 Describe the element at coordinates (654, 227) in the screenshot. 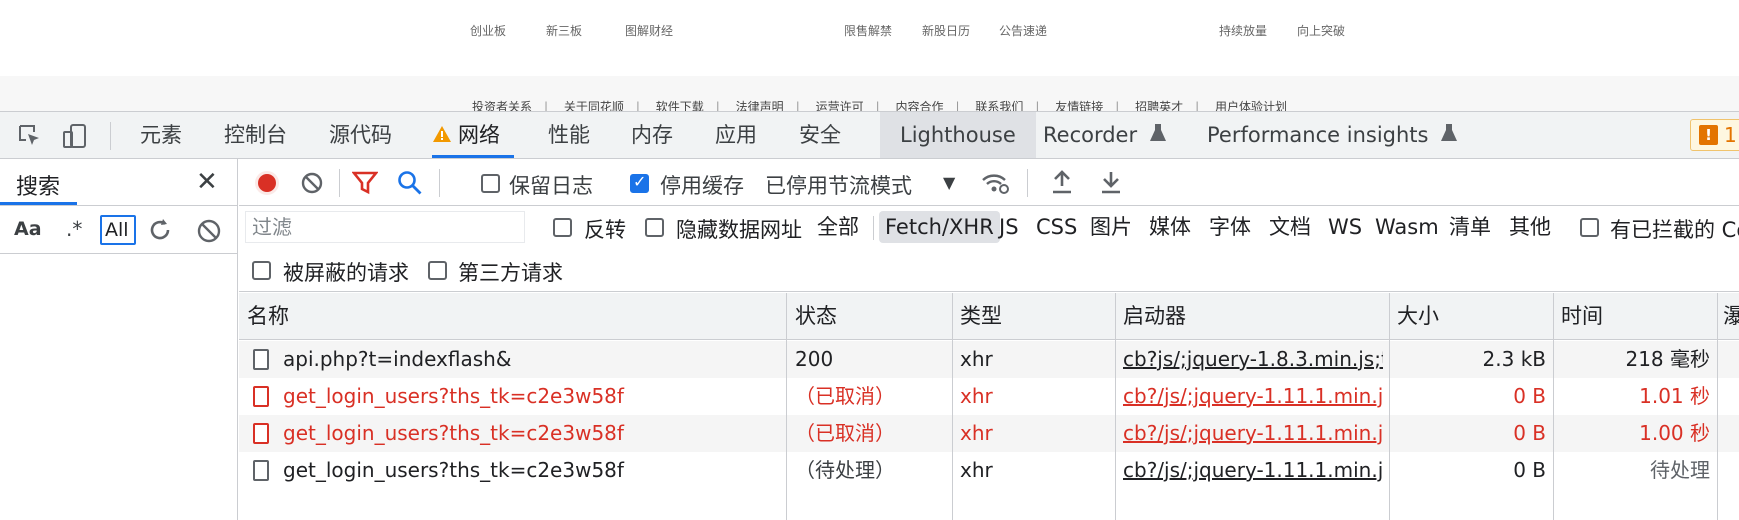

I see `hide-data-urls-checkbox` at that location.